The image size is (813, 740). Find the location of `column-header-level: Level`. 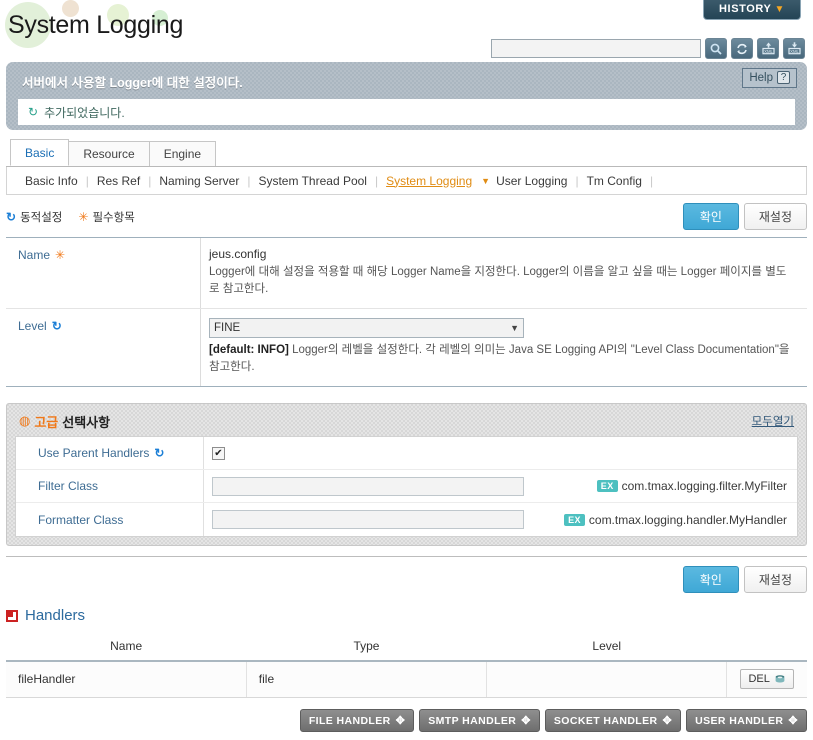

column-header-level: Level is located at coordinates (606, 647).